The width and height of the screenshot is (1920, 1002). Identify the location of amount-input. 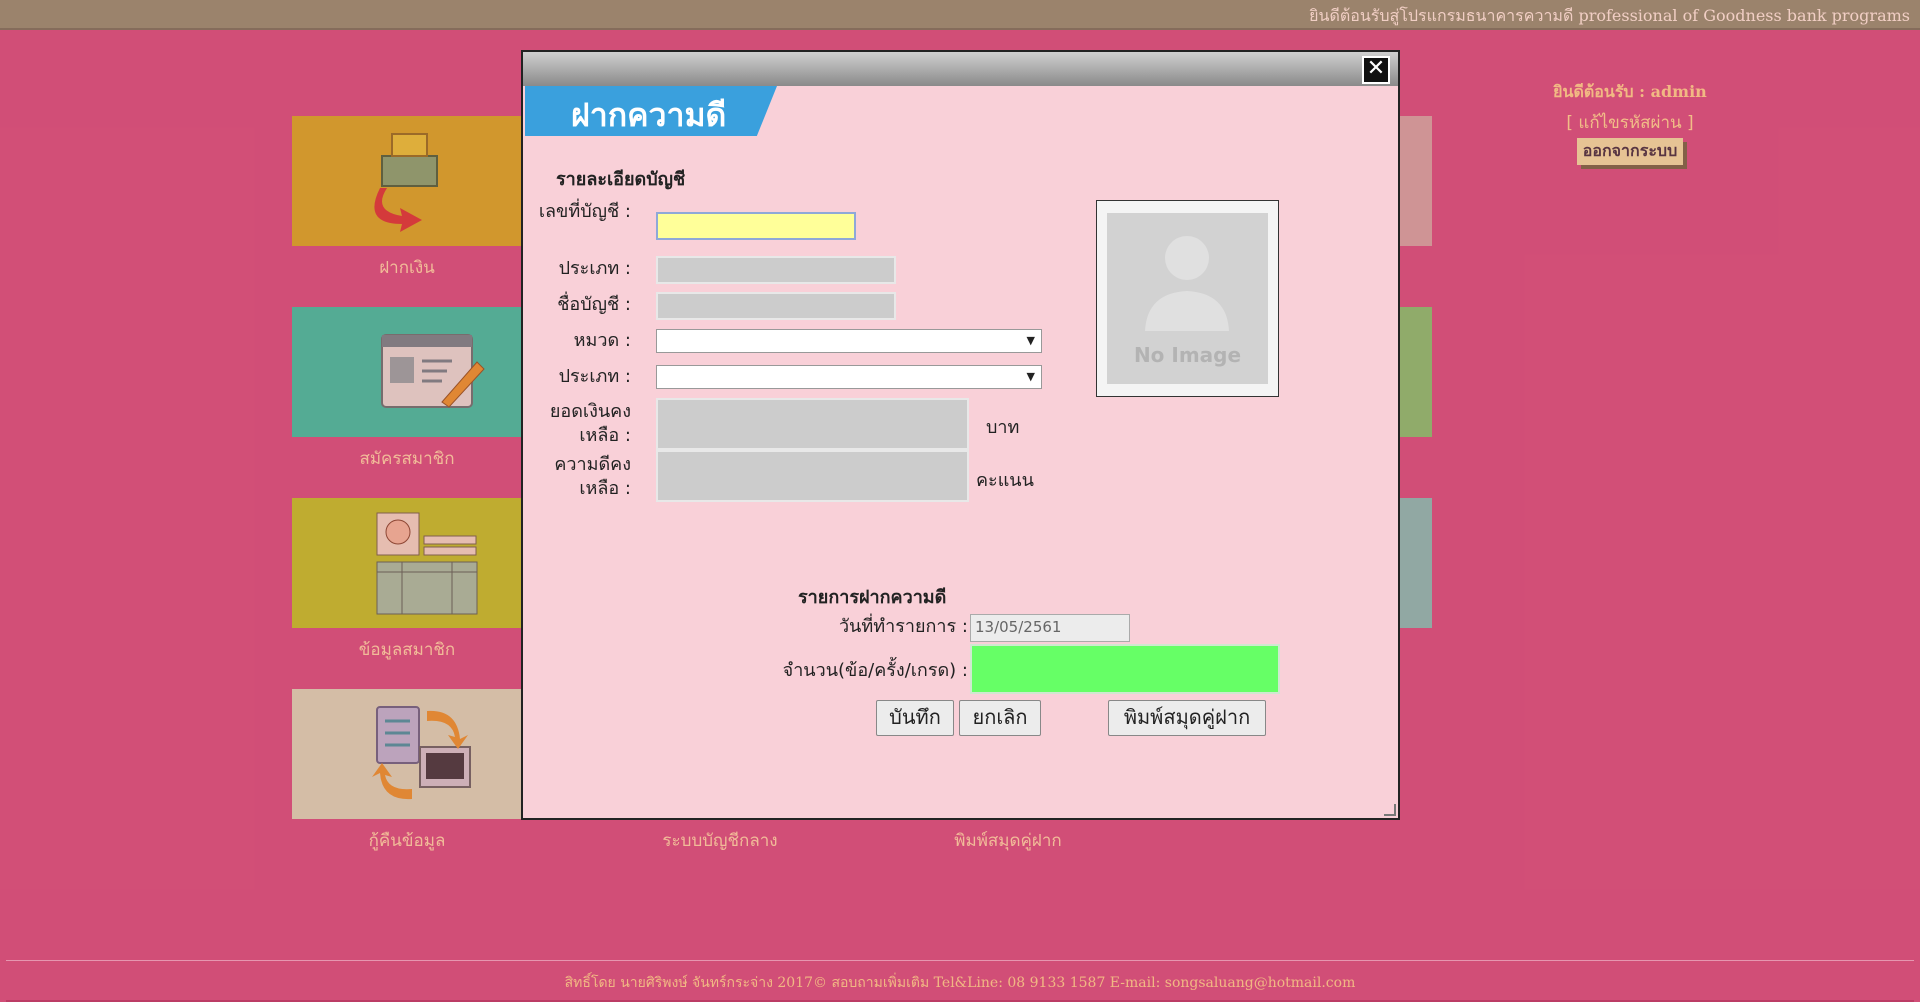
(1125, 669).